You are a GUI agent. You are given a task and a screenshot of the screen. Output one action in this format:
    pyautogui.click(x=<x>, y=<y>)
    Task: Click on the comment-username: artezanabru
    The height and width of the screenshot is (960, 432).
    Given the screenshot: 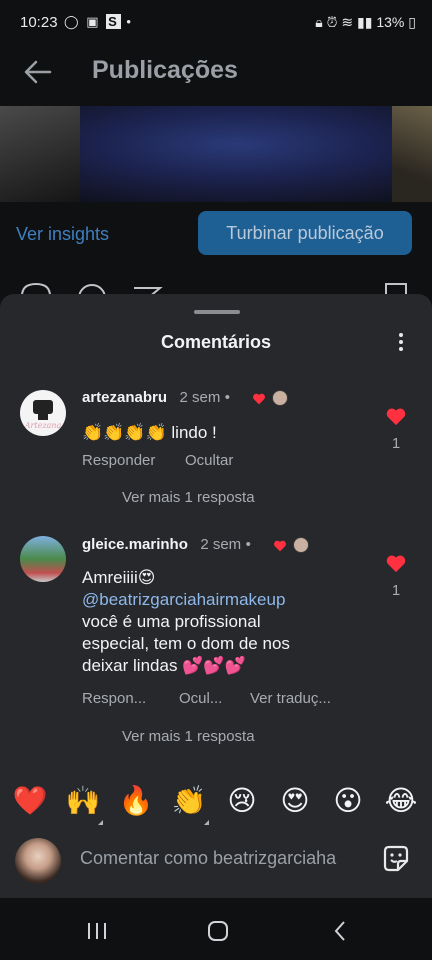 What is the action you would take?
    pyautogui.click(x=124, y=397)
    